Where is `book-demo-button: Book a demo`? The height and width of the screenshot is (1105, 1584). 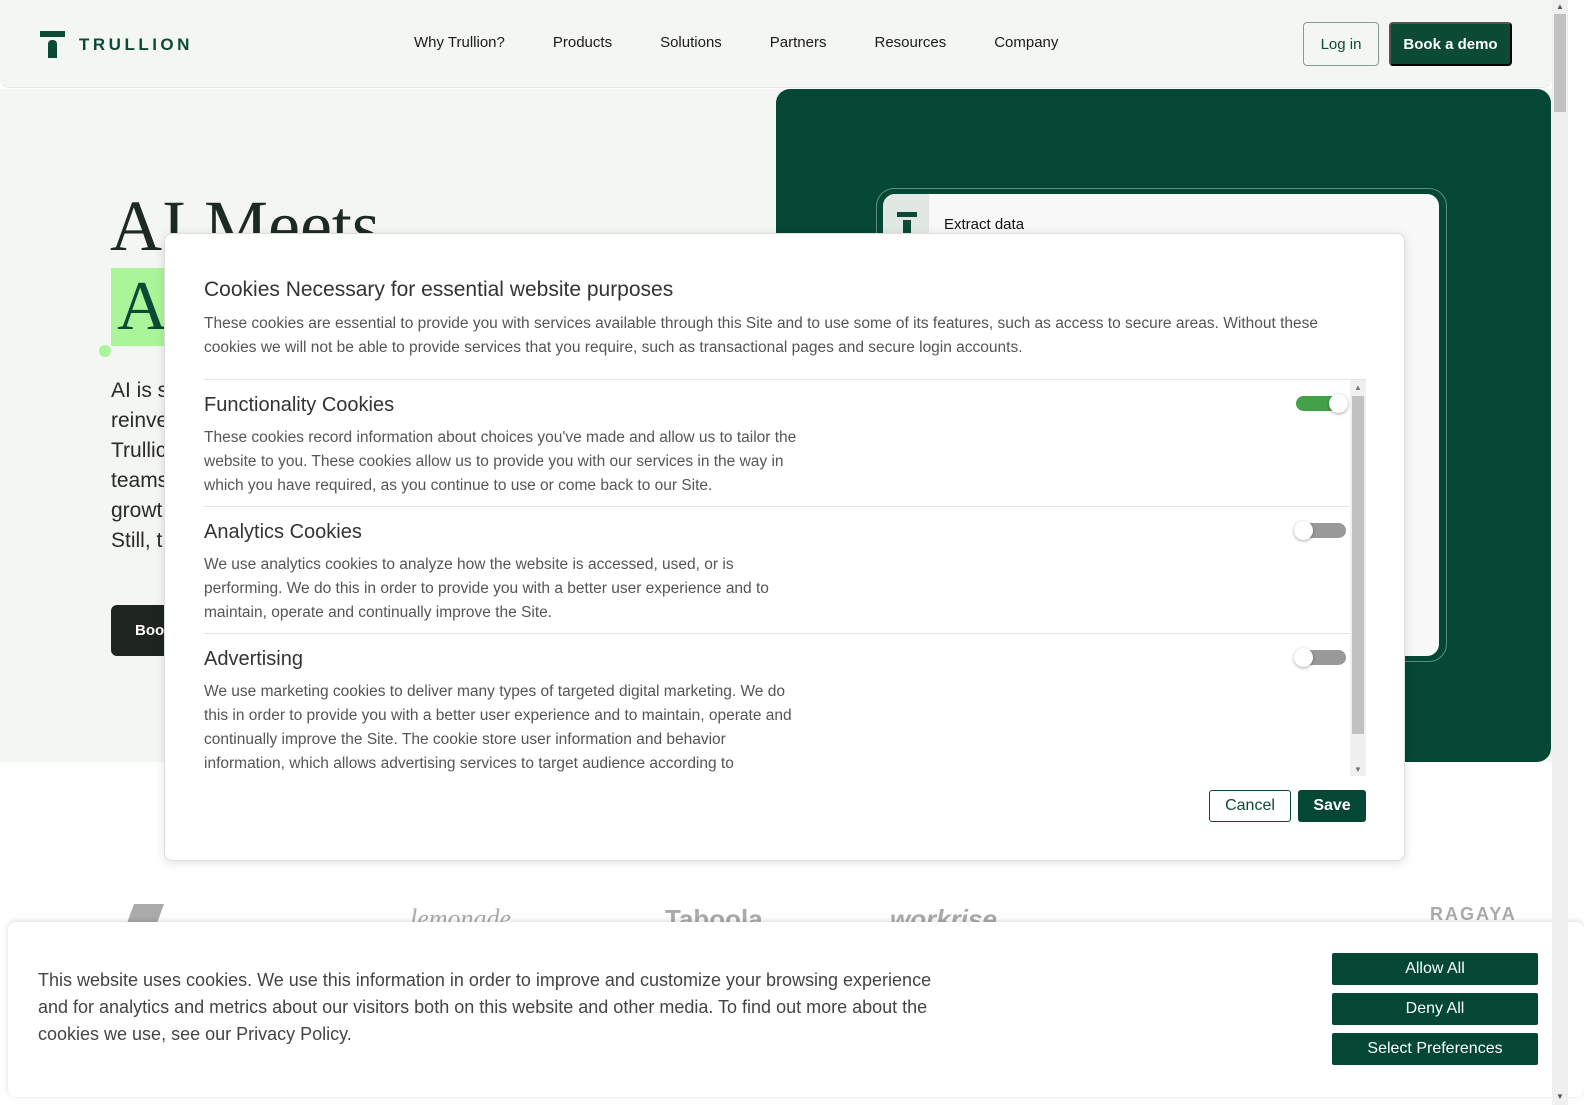
book-demo-button: Book a demo is located at coordinates (1450, 44).